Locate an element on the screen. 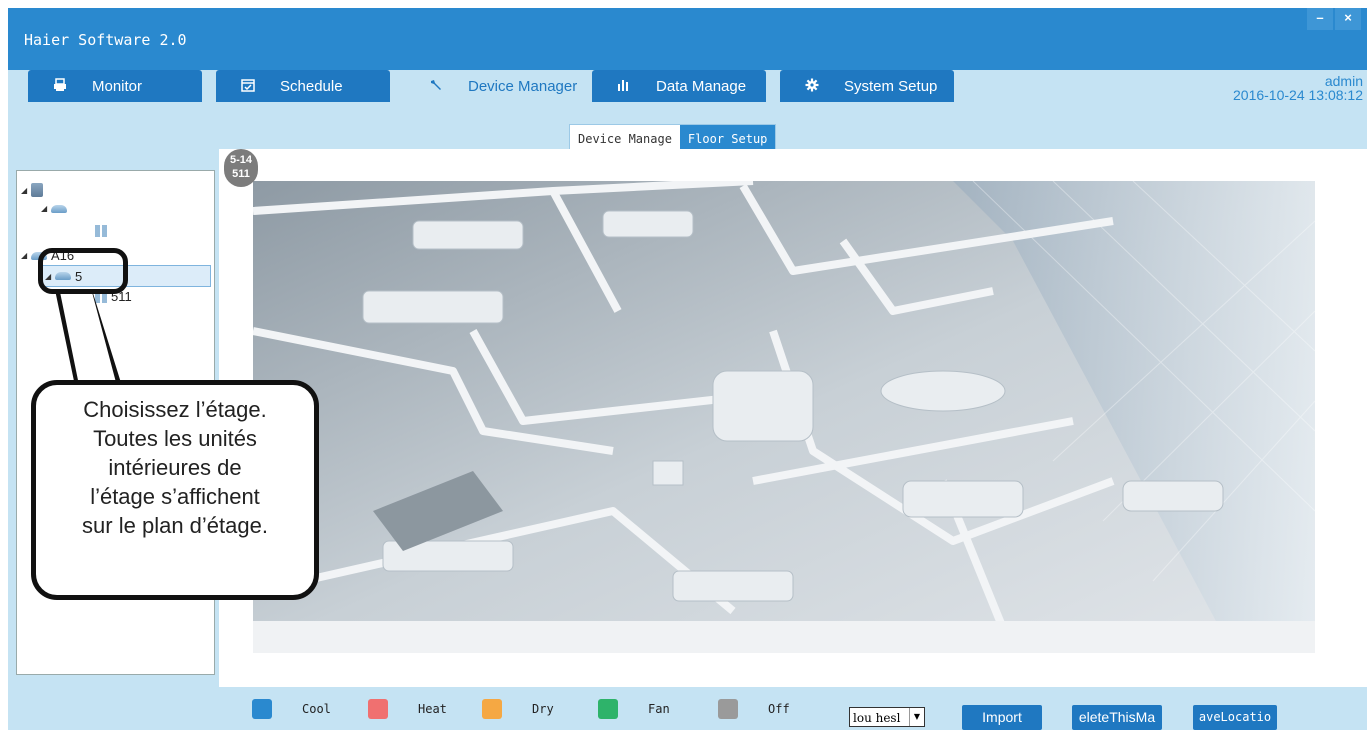  heat-swatch is located at coordinates (378, 708).